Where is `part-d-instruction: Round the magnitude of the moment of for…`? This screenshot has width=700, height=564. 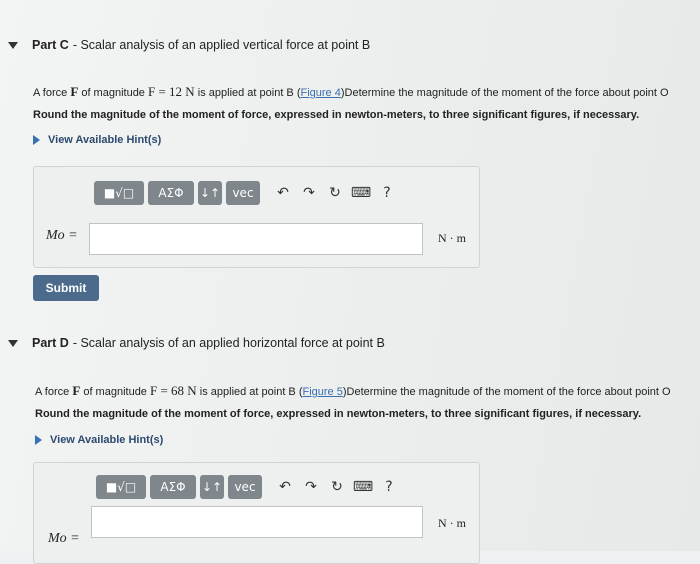
part-d-instruction: Round the magnitude of the moment of for… is located at coordinates (338, 414).